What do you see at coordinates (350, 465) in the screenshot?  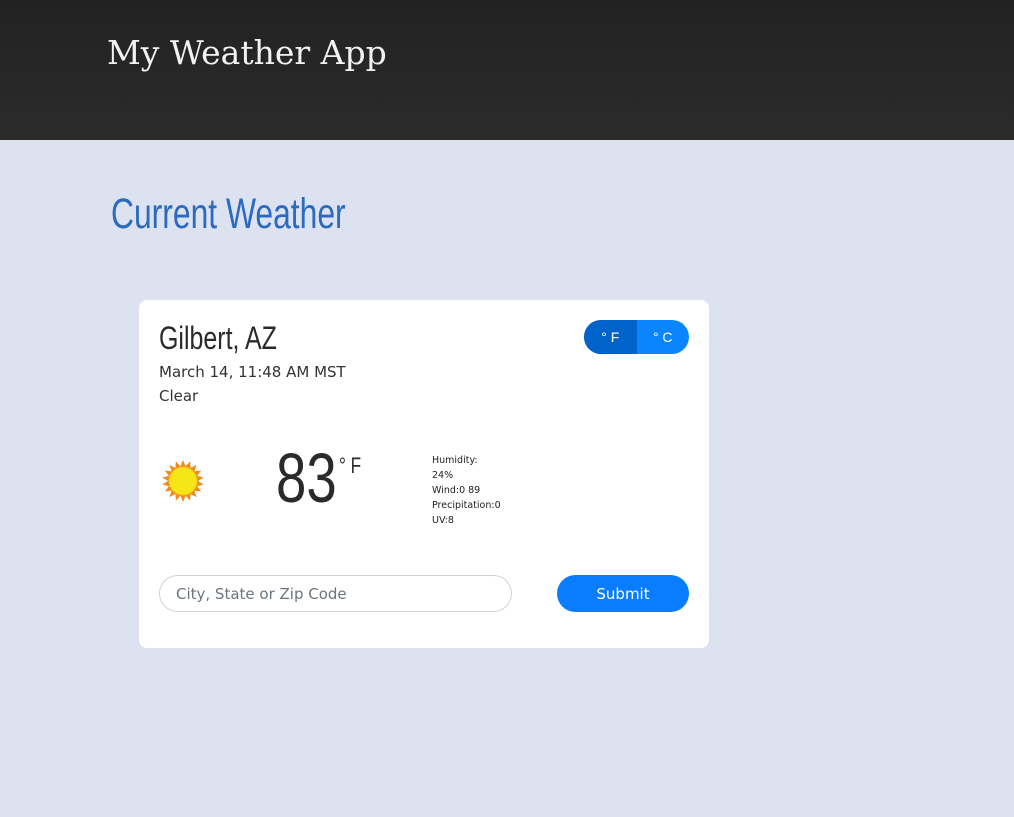 I see `temperature-unit: ° F` at bounding box center [350, 465].